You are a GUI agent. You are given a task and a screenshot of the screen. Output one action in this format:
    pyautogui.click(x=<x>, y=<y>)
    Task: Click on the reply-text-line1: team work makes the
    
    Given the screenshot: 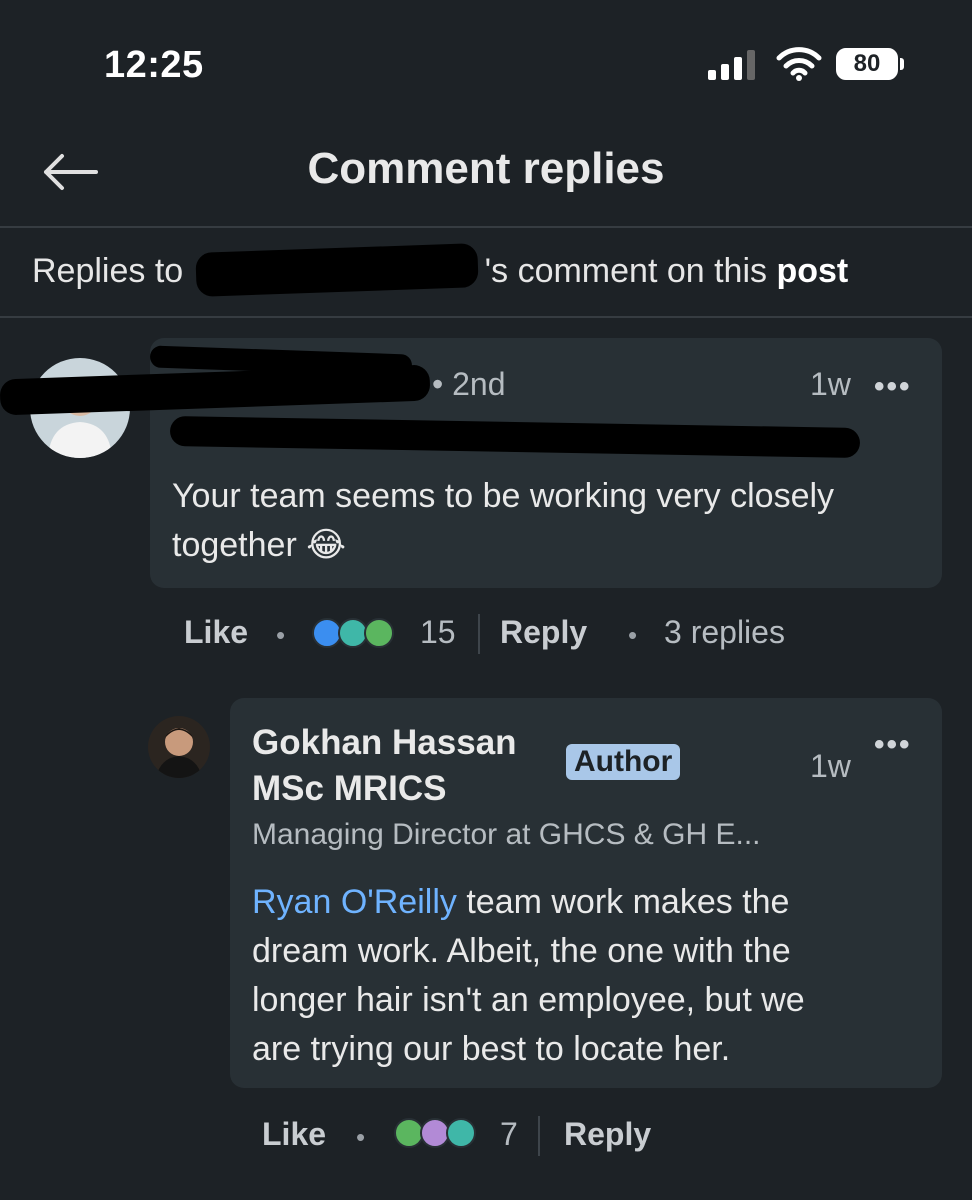 What is the action you would take?
    pyautogui.click(x=623, y=902)
    